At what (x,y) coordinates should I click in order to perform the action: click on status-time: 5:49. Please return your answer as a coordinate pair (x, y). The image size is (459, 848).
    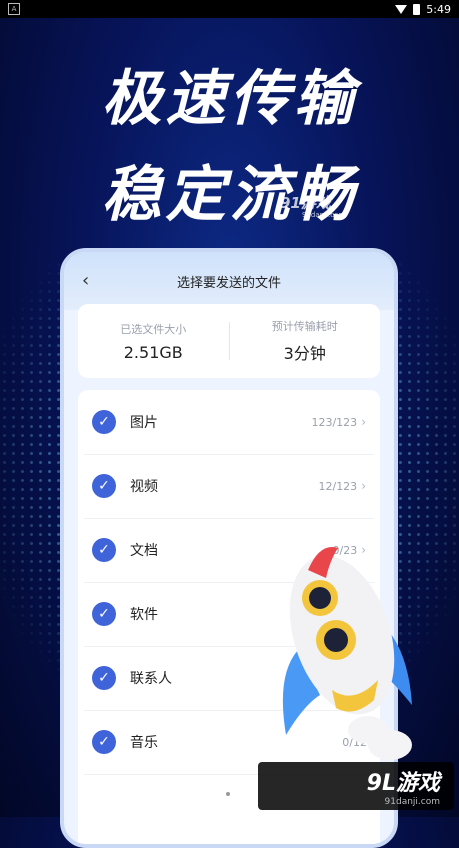
    Looking at the image, I should click on (438, 9).